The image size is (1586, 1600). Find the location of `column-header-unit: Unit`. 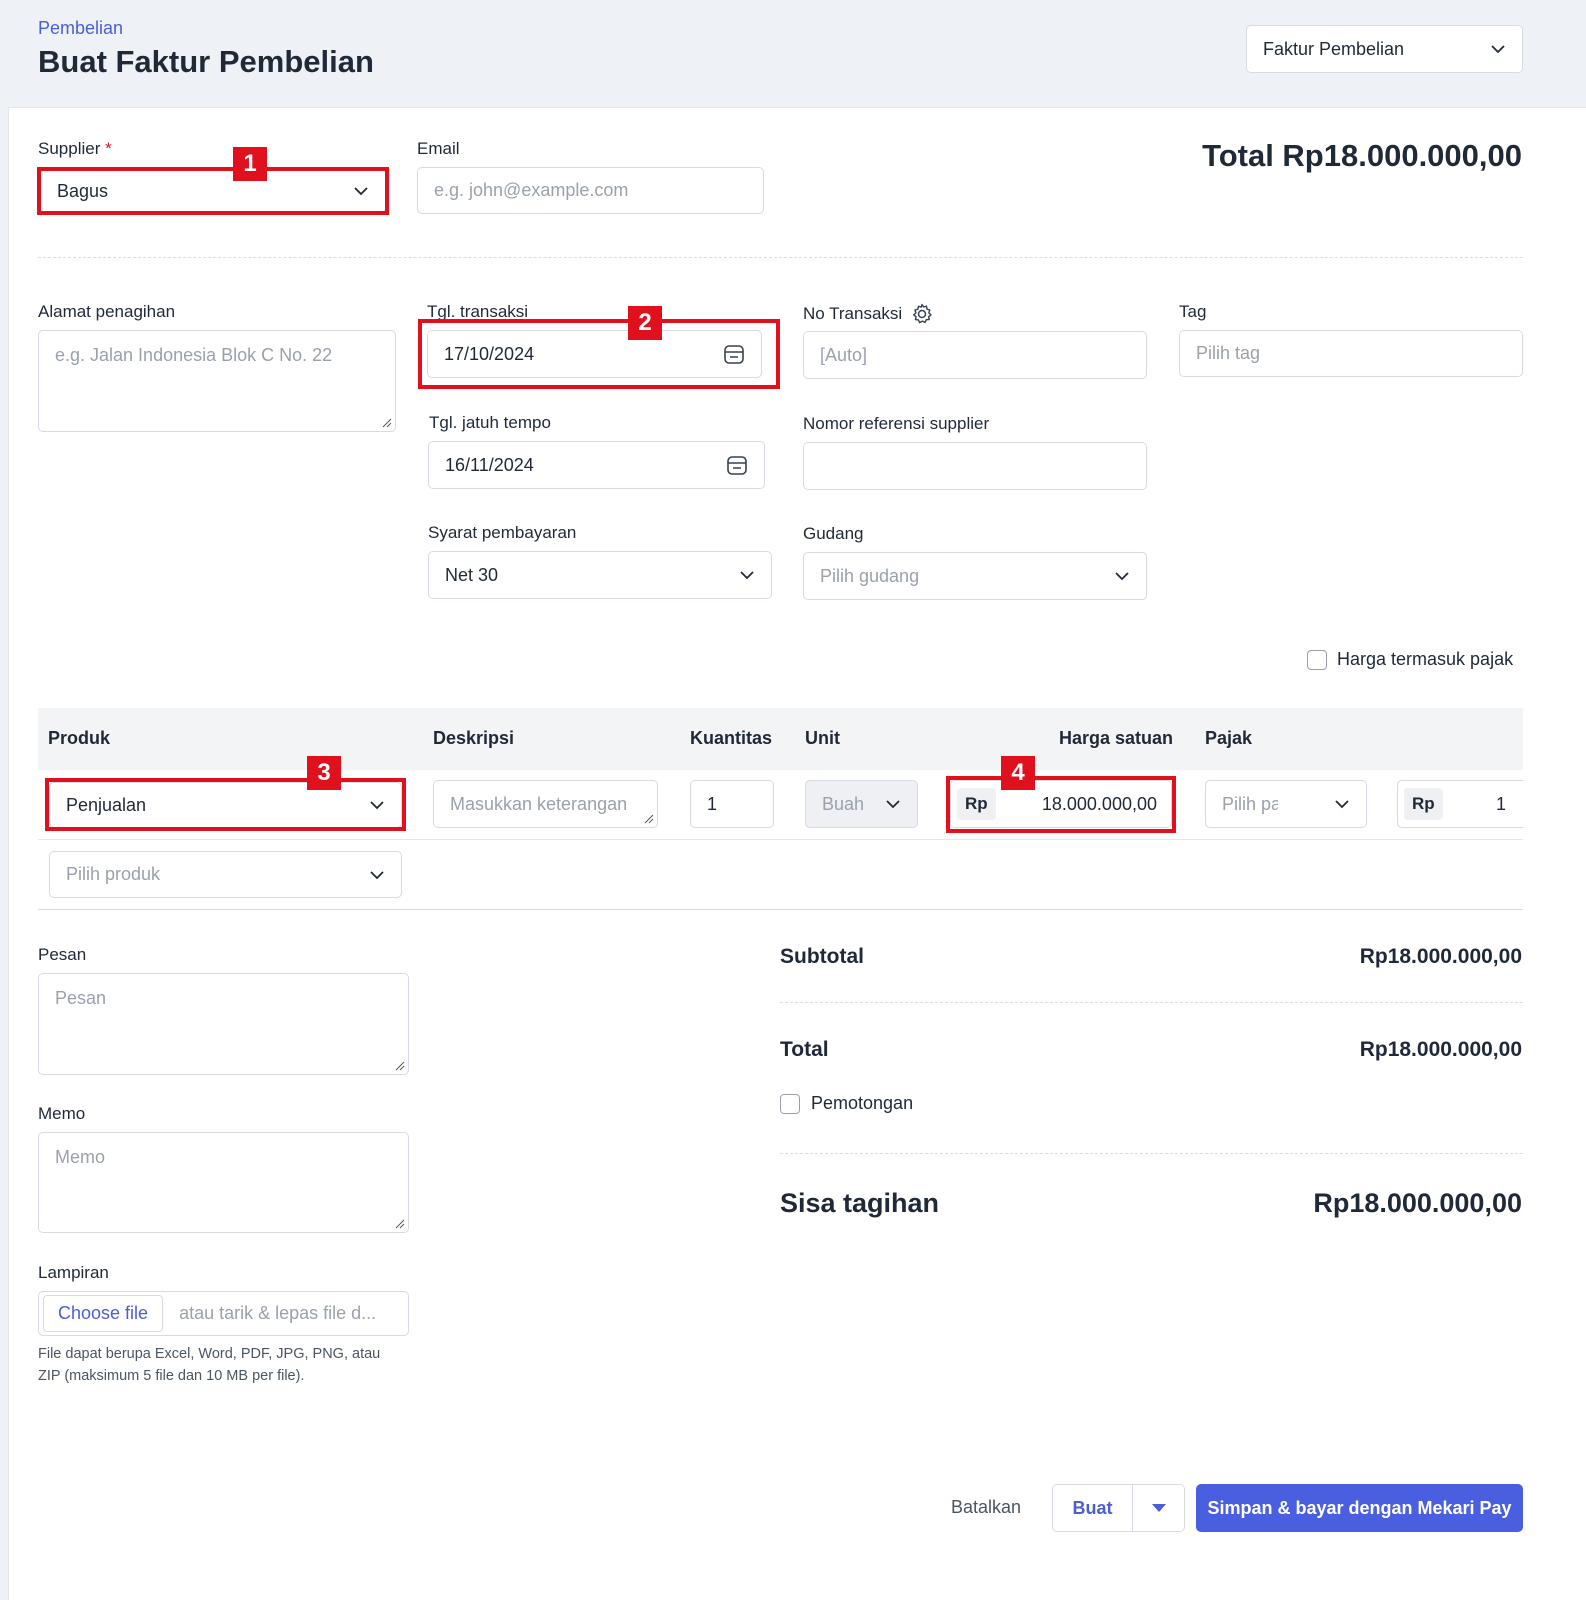

column-header-unit: Unit is located at coordinates (822, 738).